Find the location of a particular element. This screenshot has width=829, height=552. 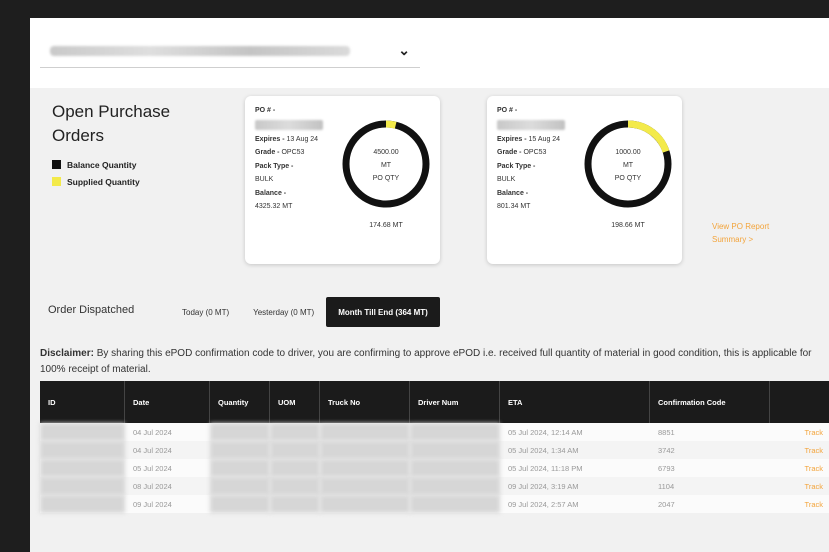

header-bar: ⌄ is located at coordinates (429, 53).